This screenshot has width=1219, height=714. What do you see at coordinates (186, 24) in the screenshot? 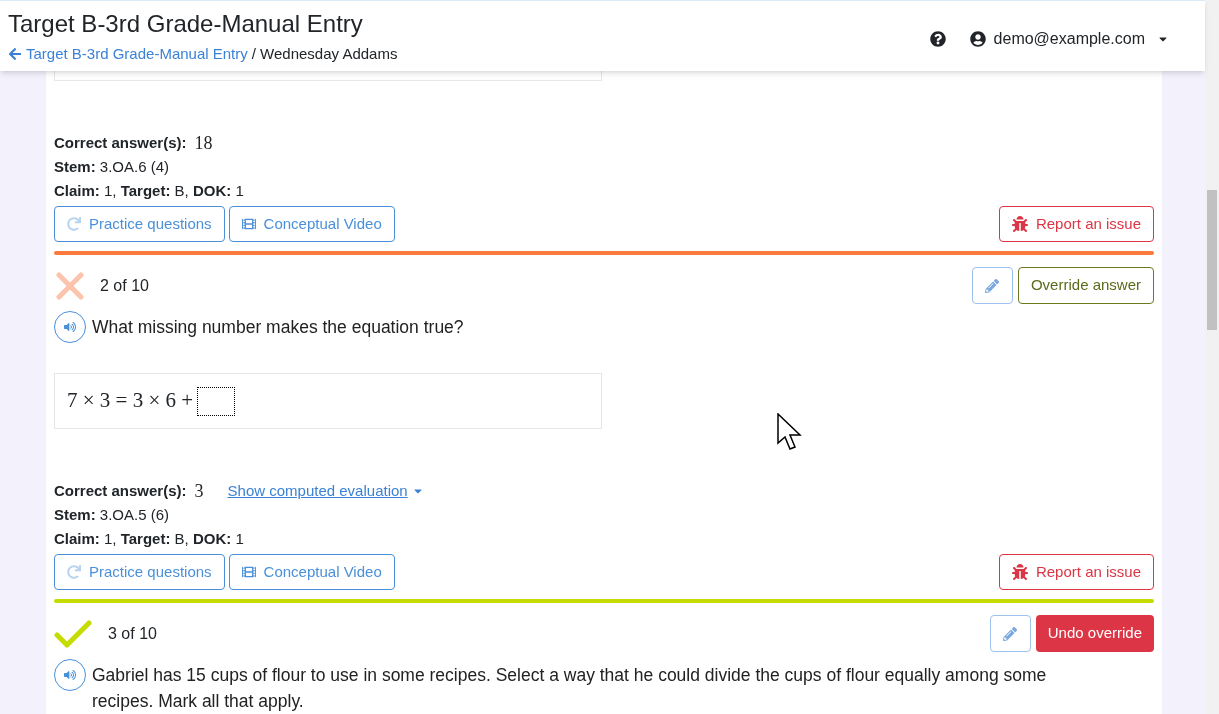
I see `page-title: Target B-3rd Grade-Manual Entry` at bounding box center [186, 24].